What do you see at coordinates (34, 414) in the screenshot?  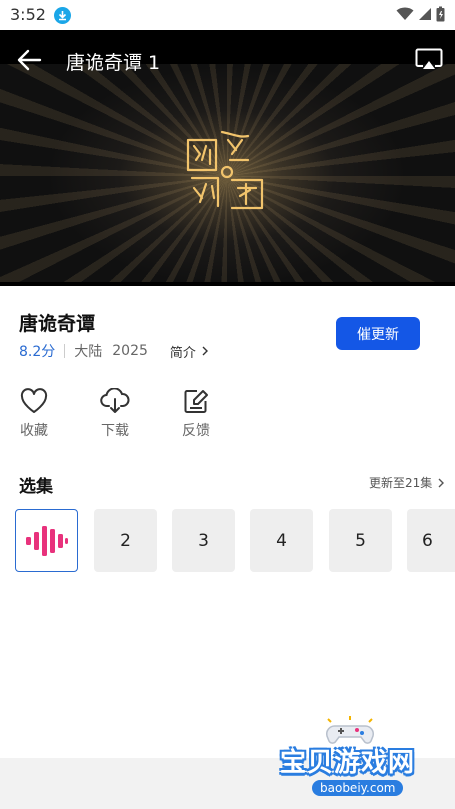 I see `favorite-button: 收藏` at bounding box center [34, 414].